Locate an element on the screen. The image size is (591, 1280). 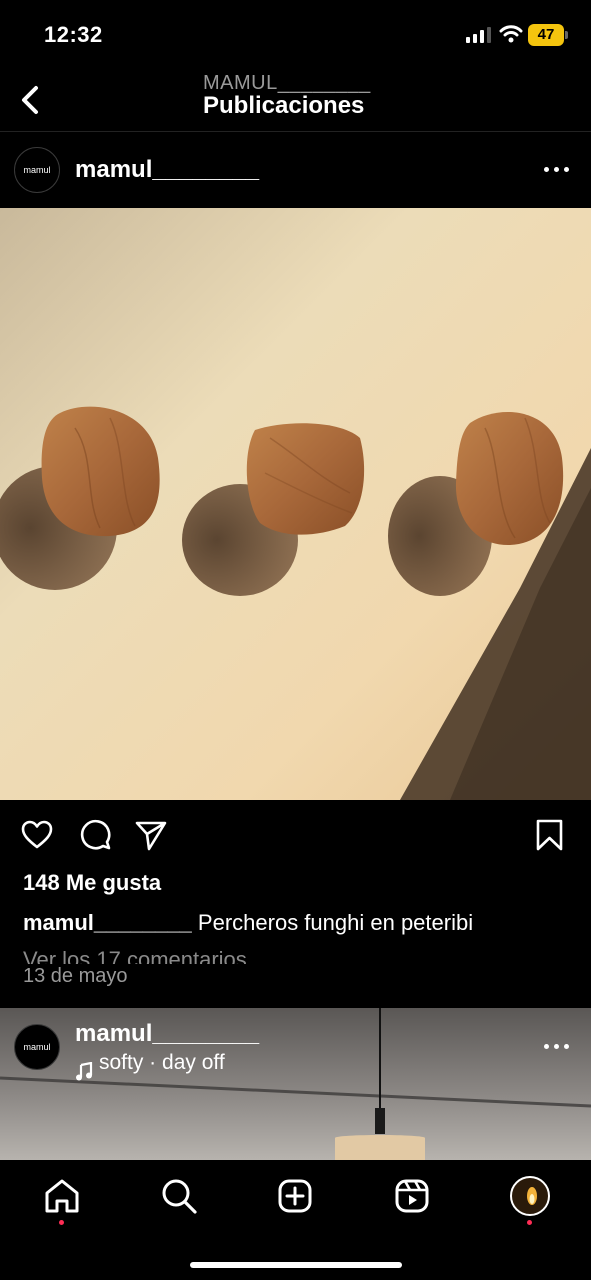
music-label: softy · day off is located at coordinates (162, 1063).